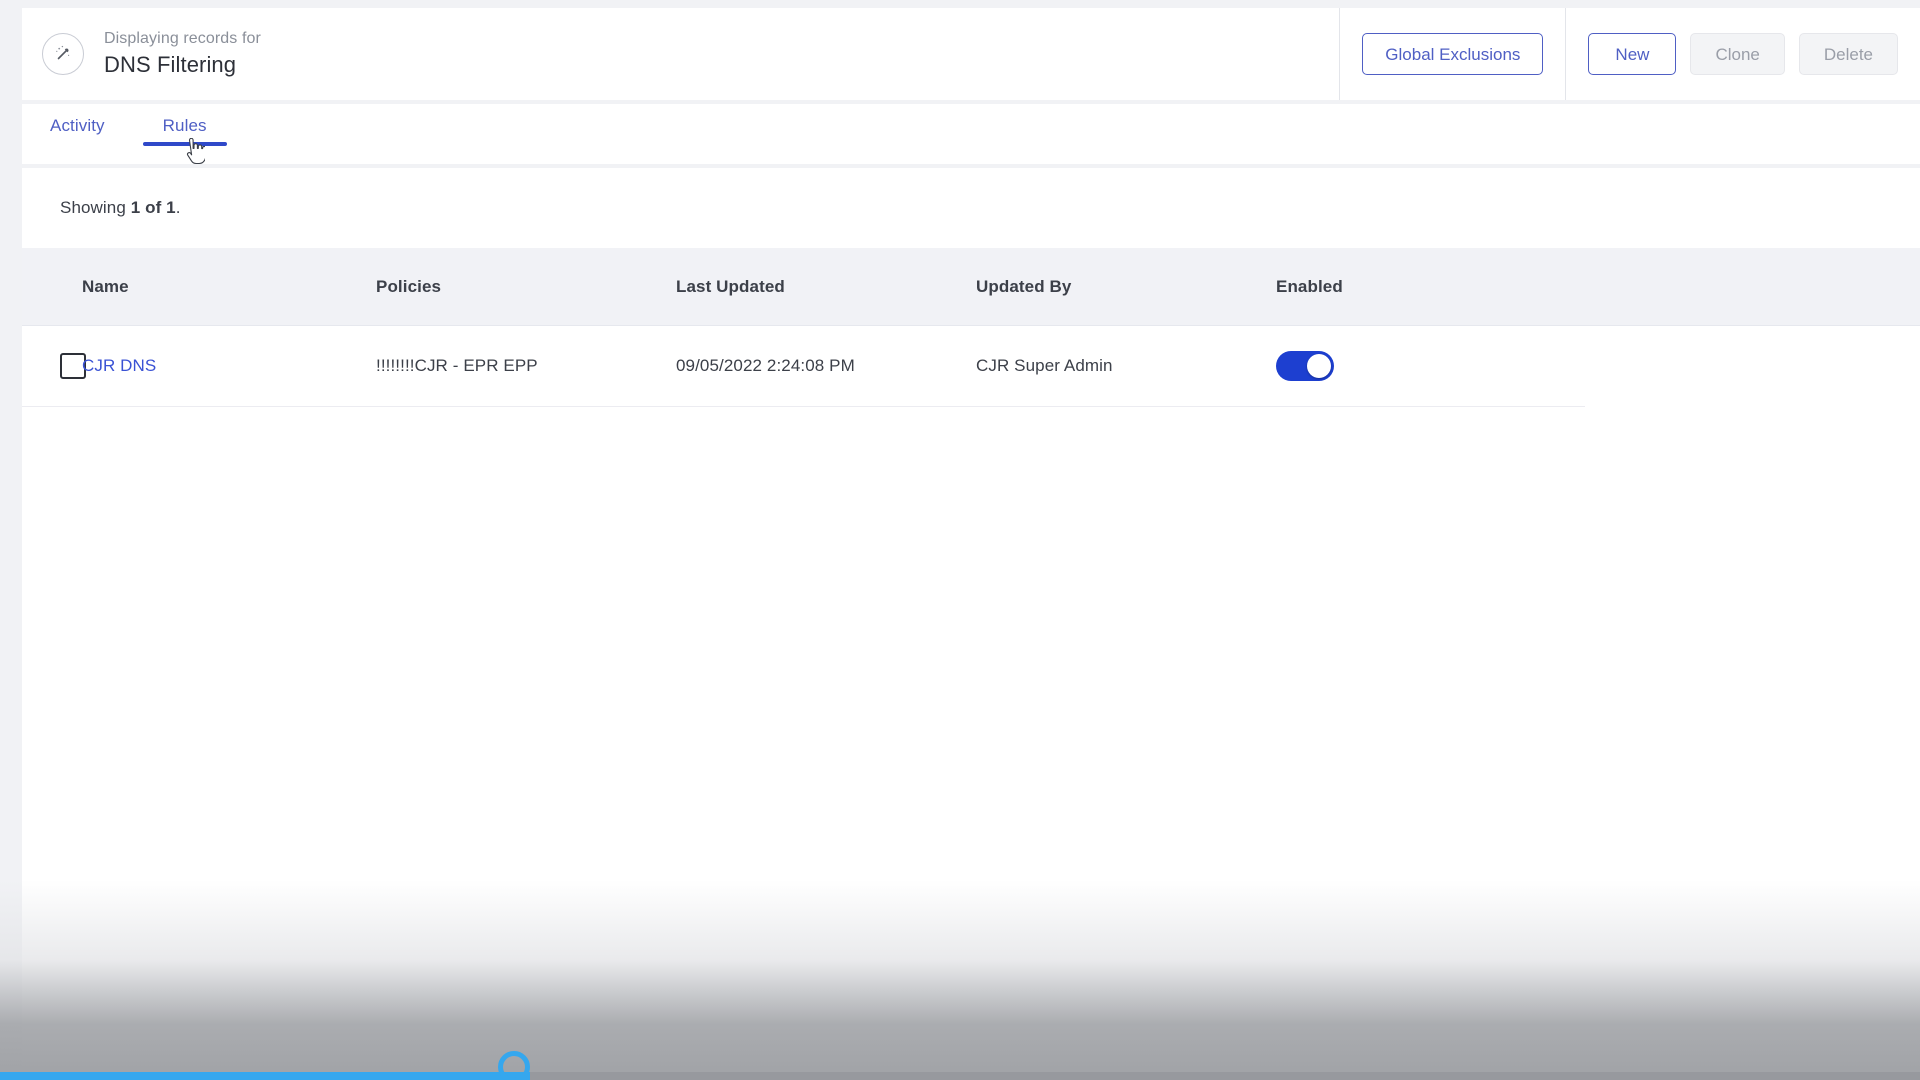 This screenshot has width=1920, height=1080. Describe the element at coordinates (1126, 287) in the screenshot. I see `column-header-updated-by: Updated By` at that location.